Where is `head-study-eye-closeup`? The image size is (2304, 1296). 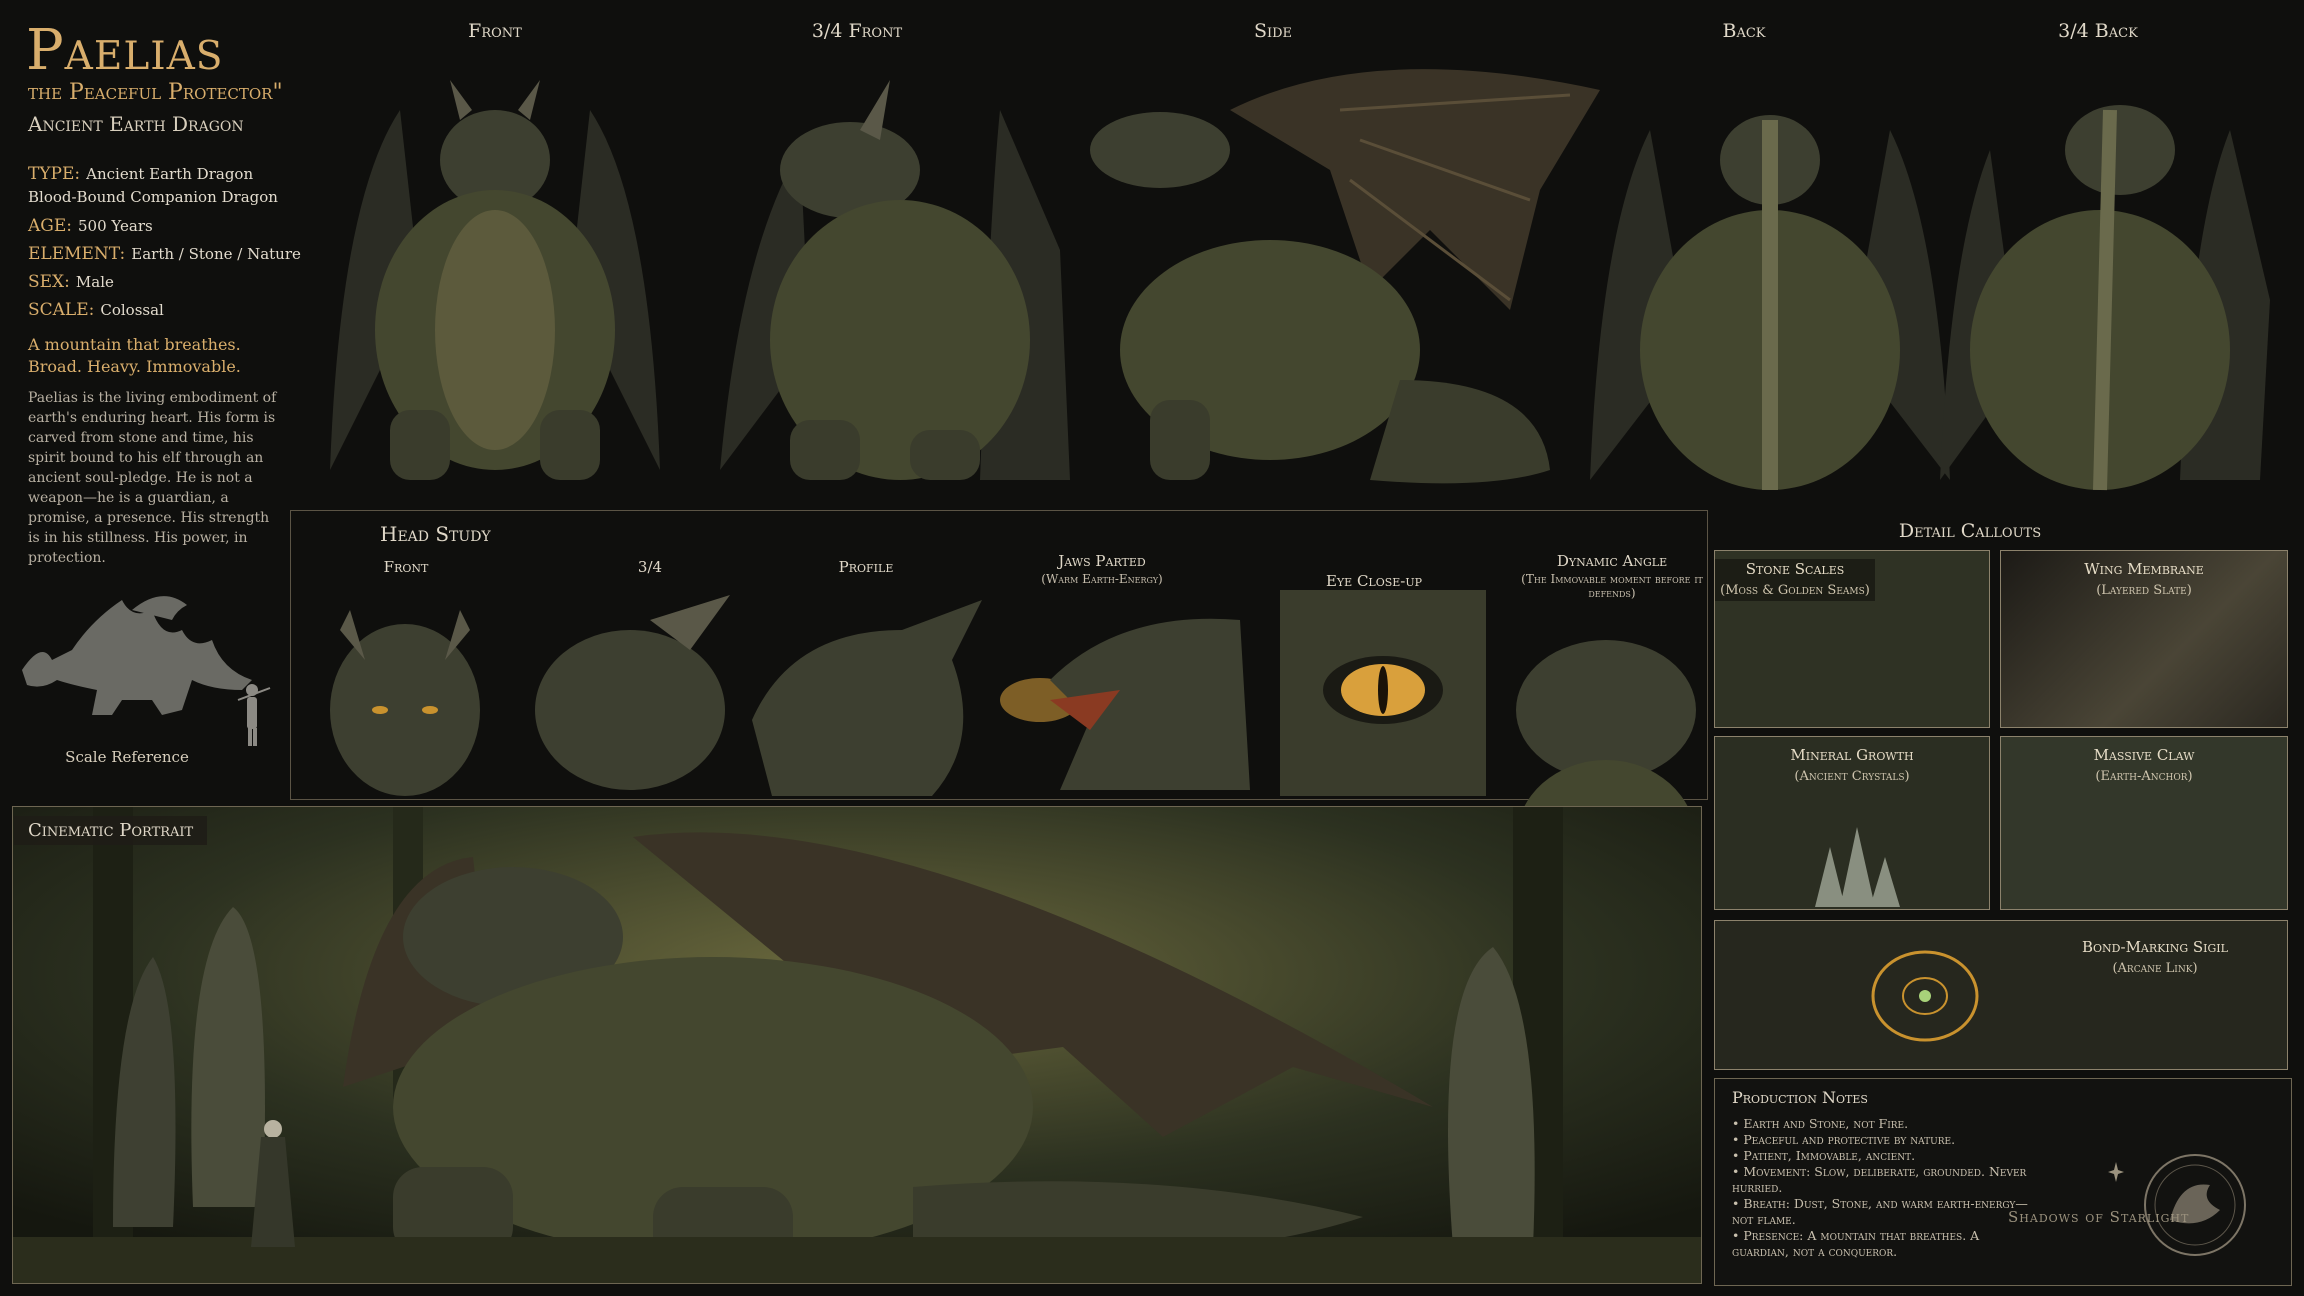 head-study-eye-closeup is located at coordinates (1383, 693).